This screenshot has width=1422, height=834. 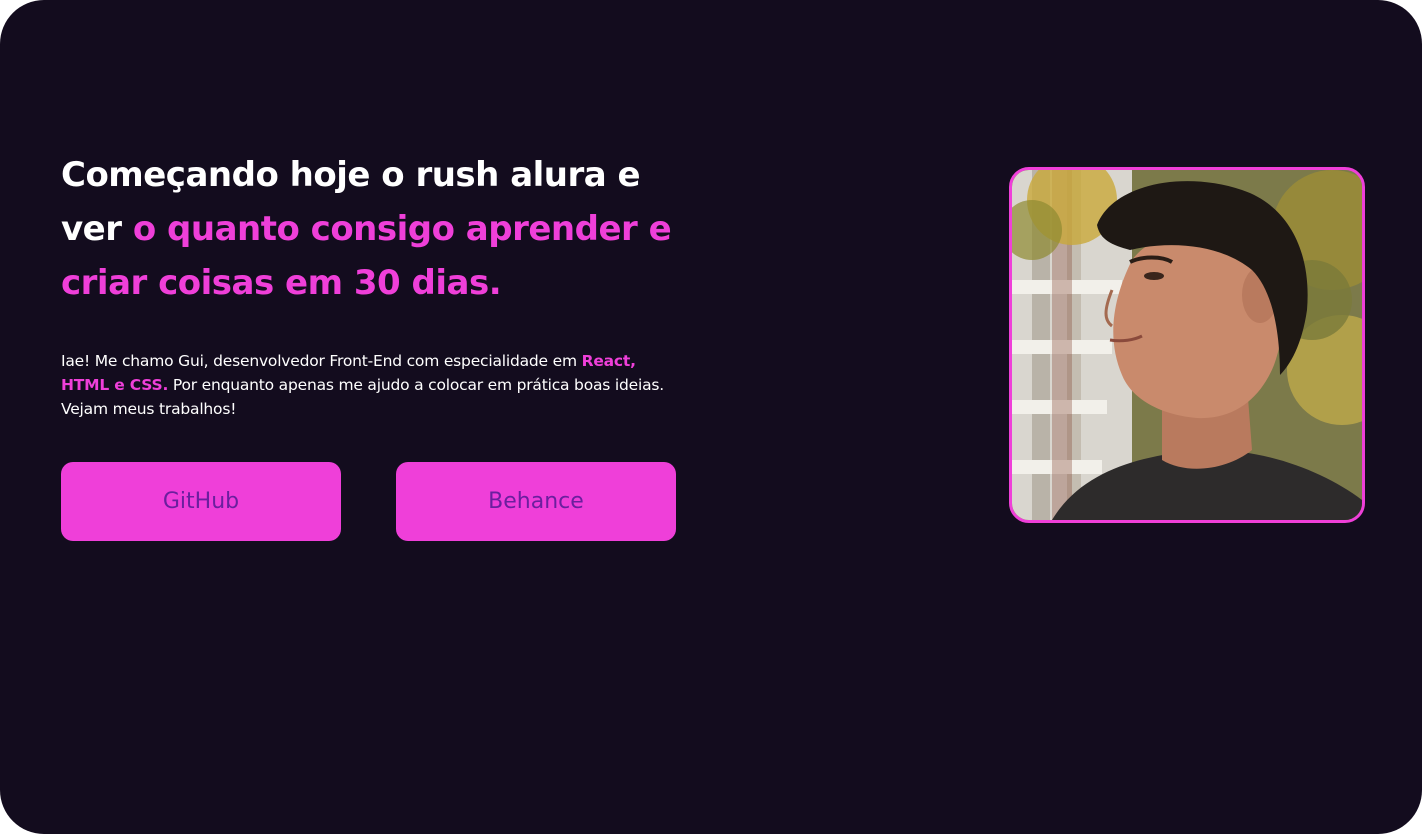 I want to click on profile-photo, so click(x=1187, y=345).